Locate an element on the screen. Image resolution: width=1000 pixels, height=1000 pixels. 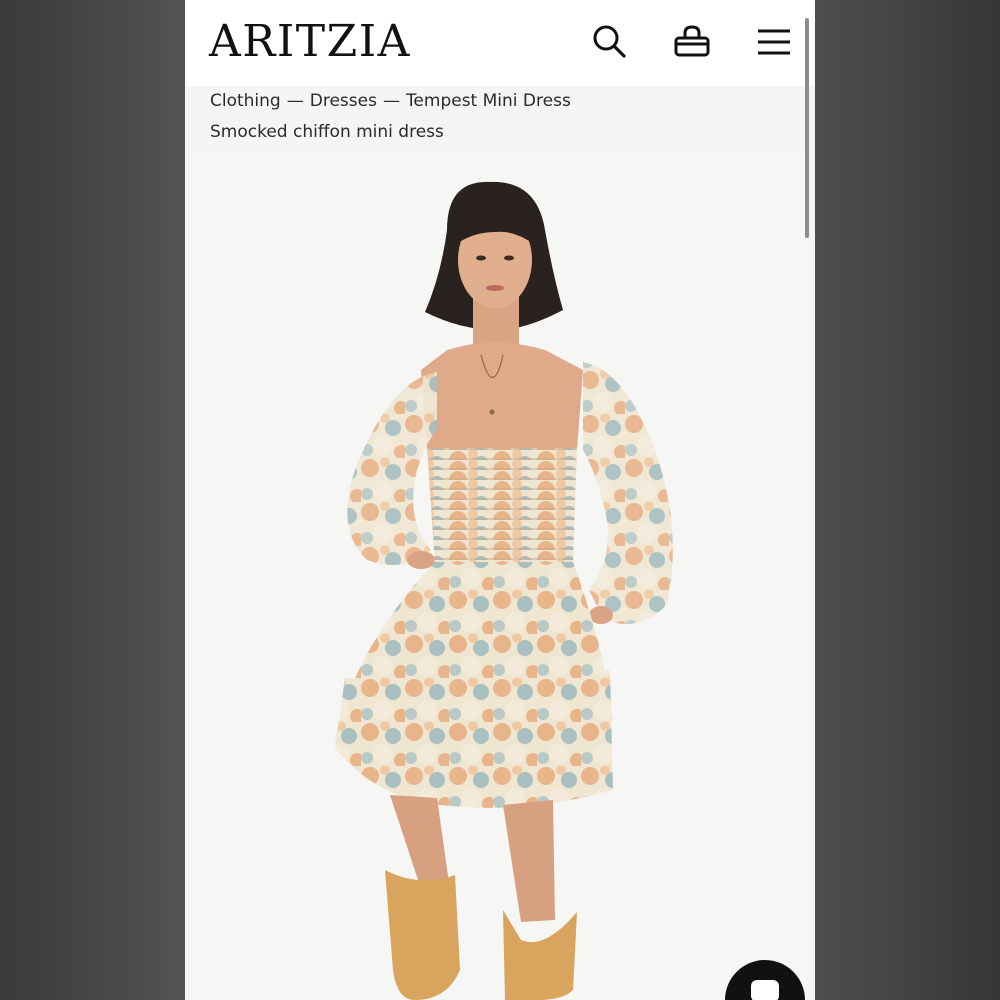
dress-bodice is located at coordinates (502, 506).